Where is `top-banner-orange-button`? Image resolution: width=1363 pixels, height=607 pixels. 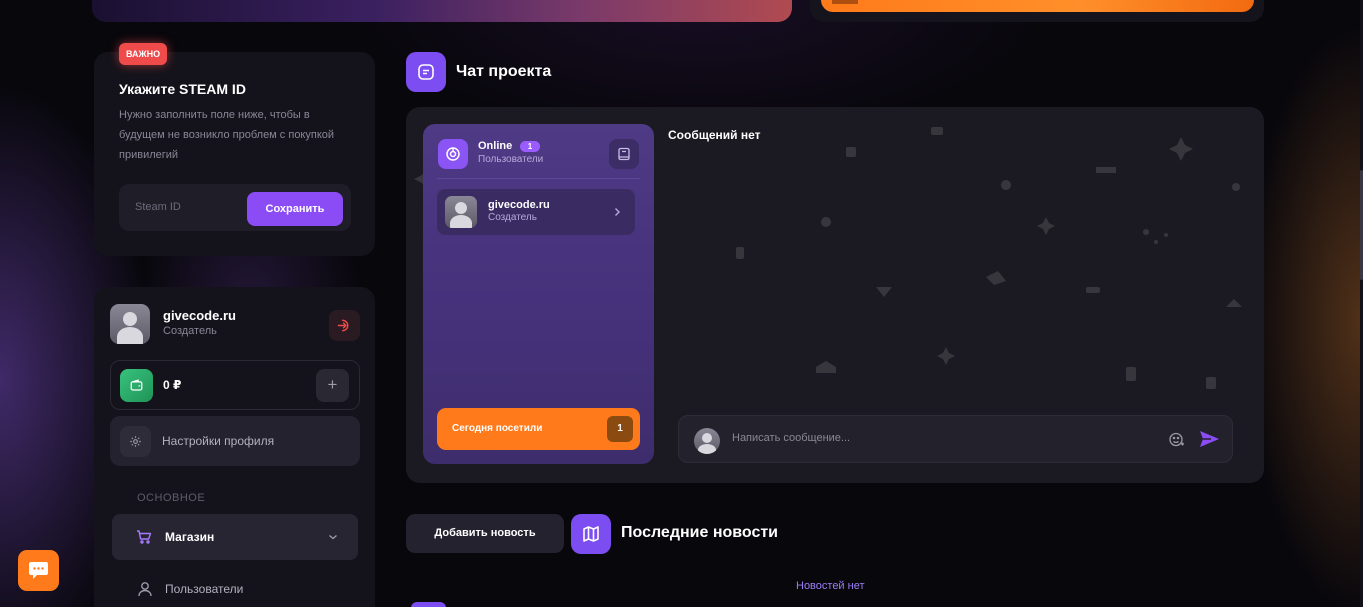
top-banner-orange-button is located at coordinates (1037, 6).